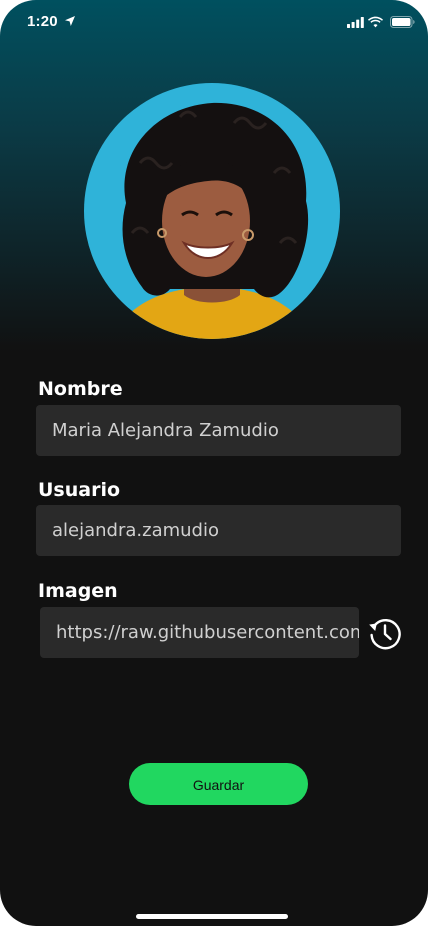 The image size is (428, 926). Describe the element at coordinates (218, 784) in the screenshot. I see `save-button: Guardar` at that location.